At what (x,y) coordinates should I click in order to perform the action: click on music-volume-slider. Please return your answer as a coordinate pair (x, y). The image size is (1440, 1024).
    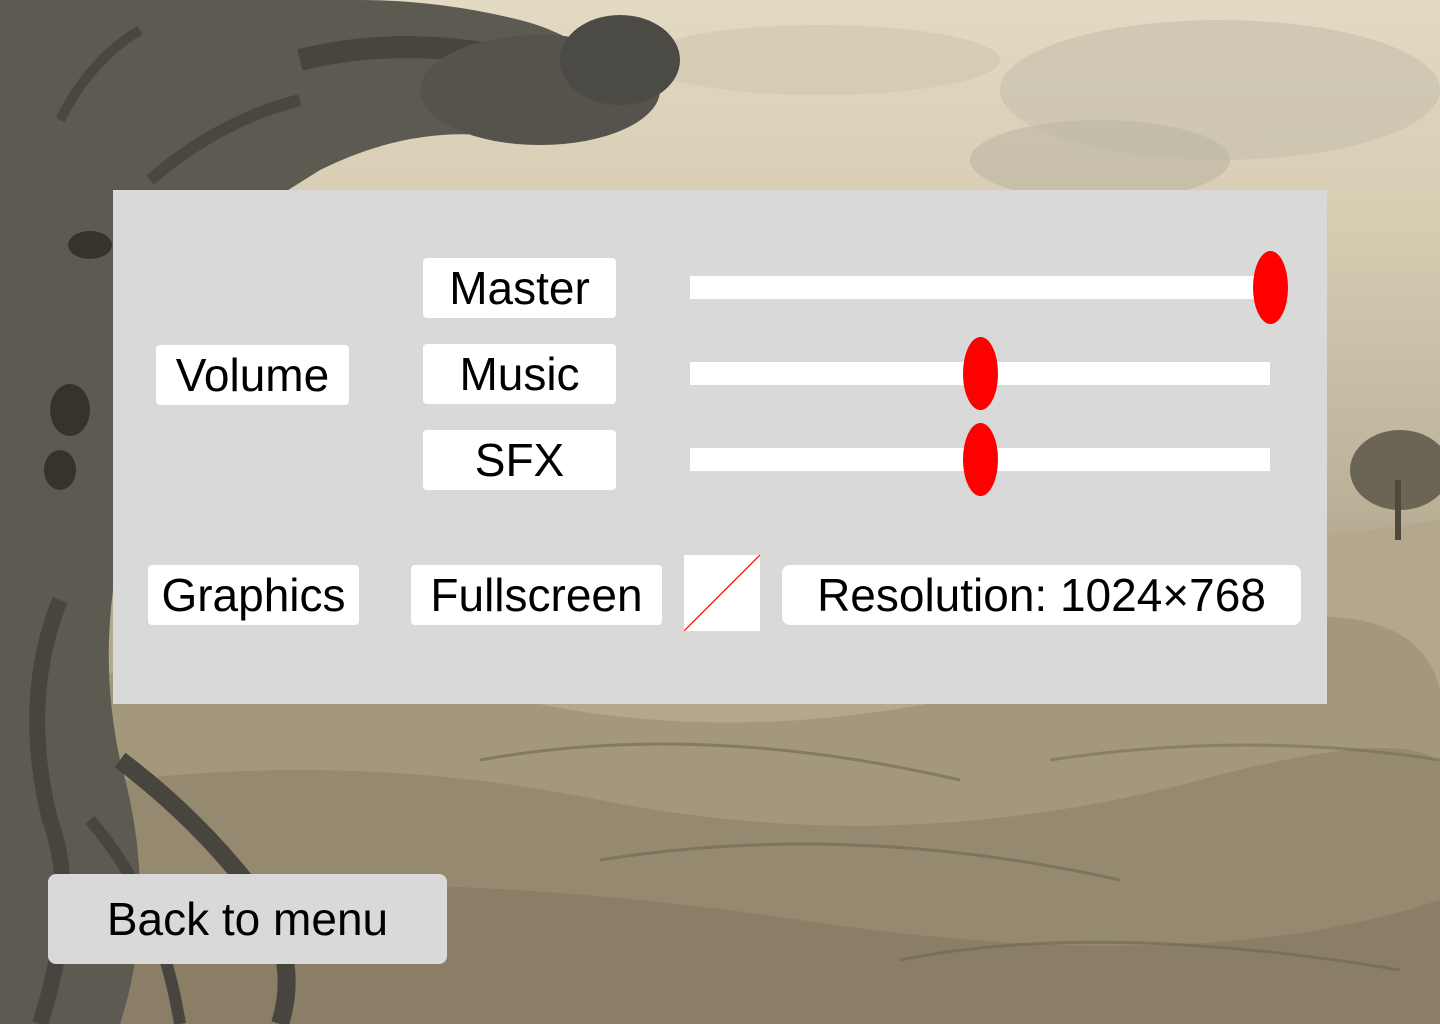
    Looking at the image, I should click on (980, 373).